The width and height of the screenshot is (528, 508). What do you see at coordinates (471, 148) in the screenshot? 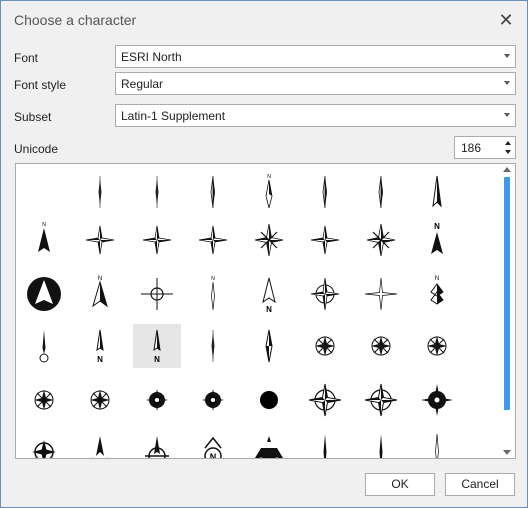
I see `unicode-value: 186` at bounding box center [471, 148].